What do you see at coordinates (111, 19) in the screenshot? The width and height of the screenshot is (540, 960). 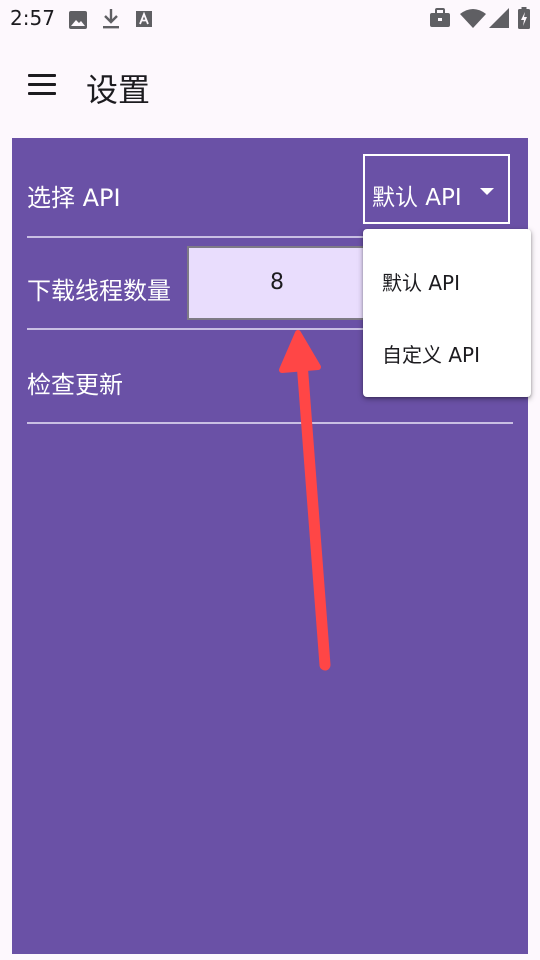 I see `download-icon` at bounding box center [111, 19].